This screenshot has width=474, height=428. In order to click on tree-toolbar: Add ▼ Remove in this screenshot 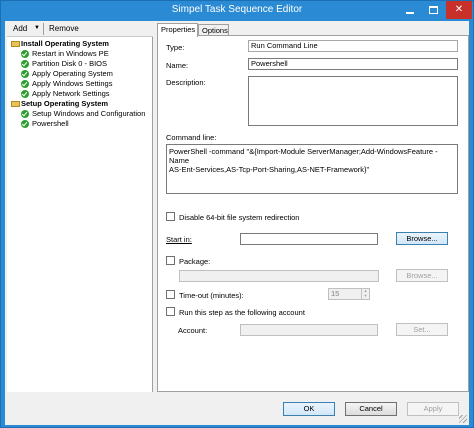, I will do `click(80, 29)`.